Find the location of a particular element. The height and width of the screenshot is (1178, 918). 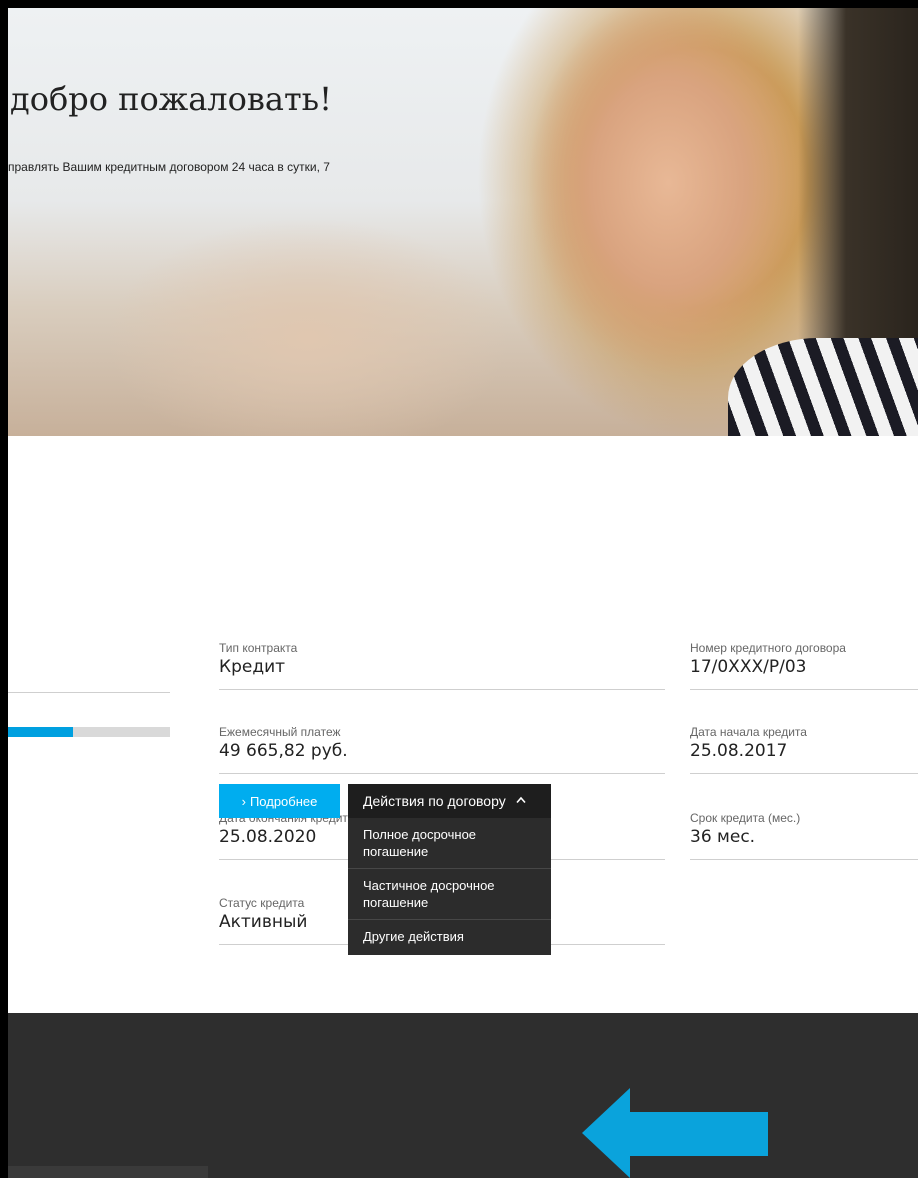

menu-item-partial-repayment: Частичное досрочное погашение is located at coordinates (449, 894).